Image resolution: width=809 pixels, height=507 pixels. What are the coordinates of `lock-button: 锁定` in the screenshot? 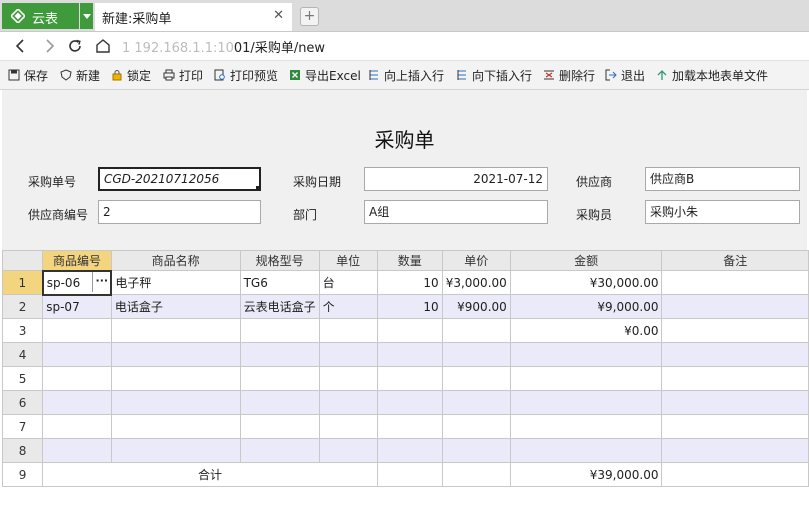 It's located at (131, 75).